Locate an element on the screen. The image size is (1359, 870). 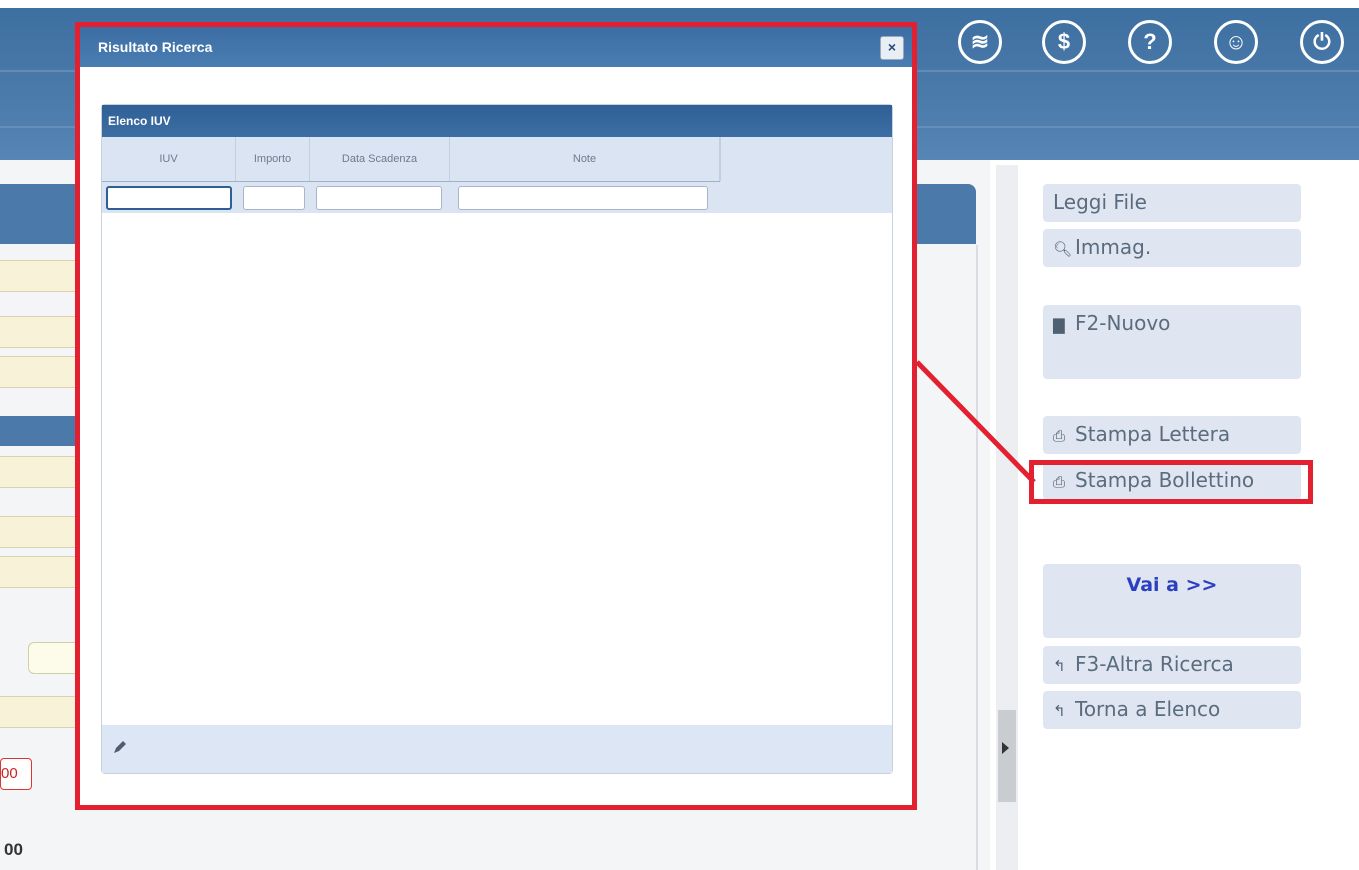
vai-a-button: Vai a >> is located at coordinates (1172, 601).